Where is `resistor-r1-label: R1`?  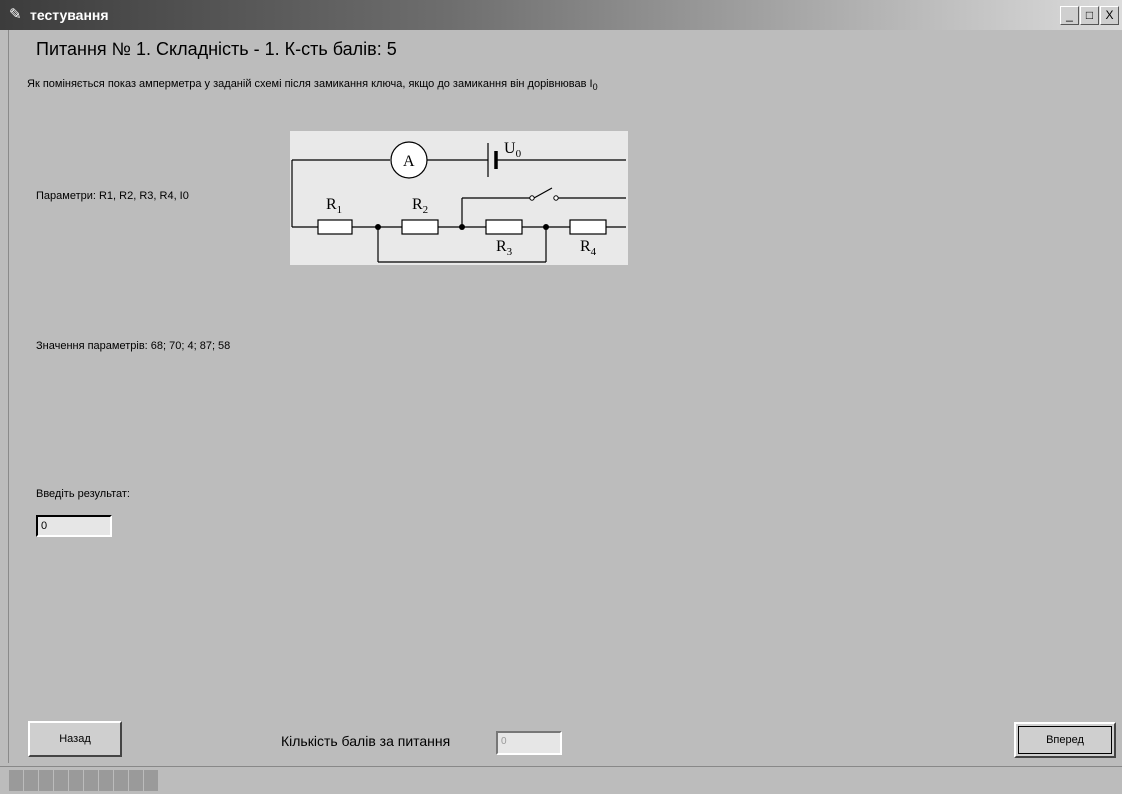
resistor-r1-label: R1 is located at coordinates (334, 206).